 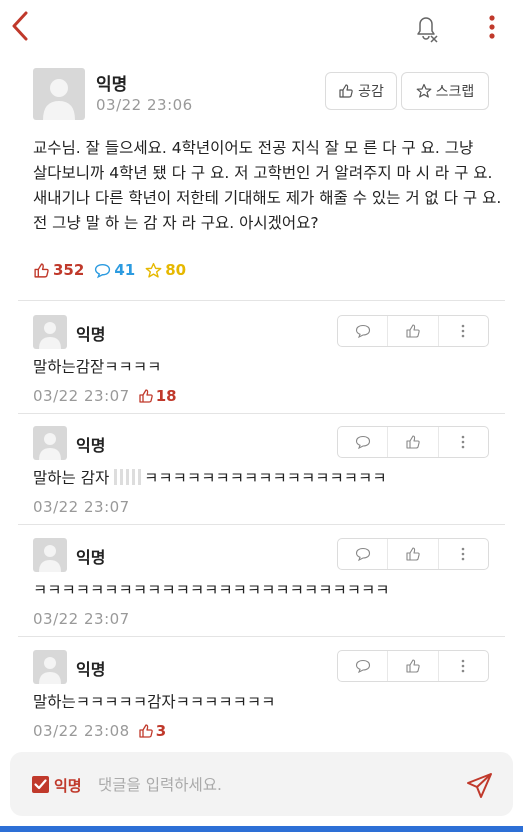 I want to click on comment-count-stat: 41, so click(x=114, y=270).